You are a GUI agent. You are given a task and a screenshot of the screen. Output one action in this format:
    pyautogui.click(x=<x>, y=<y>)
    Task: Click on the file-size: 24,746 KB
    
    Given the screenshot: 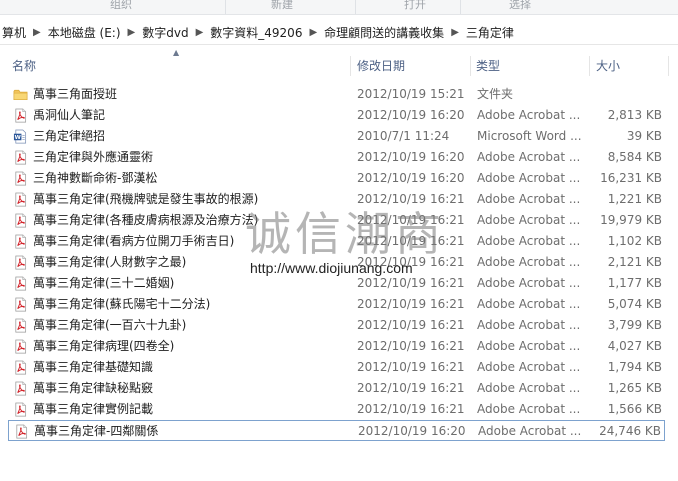 What is the action you would take?
    pyautogui.click(x=630, y=431)
    